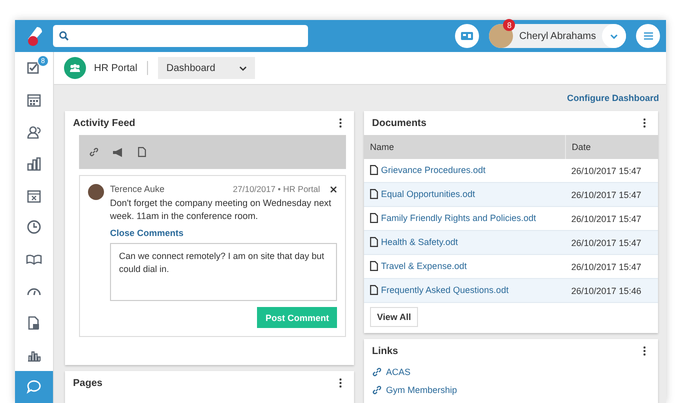  I want to click on document-link: Family Friendly Rights and Policies.odt, so click(453, 217).